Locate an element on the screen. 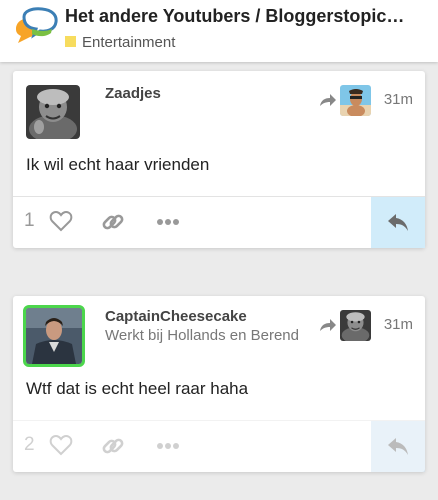 The width and height of the screenshot is (438, 500). post-content: Wtf dat is echt heel raar haha is located at coordinates (137, 388).